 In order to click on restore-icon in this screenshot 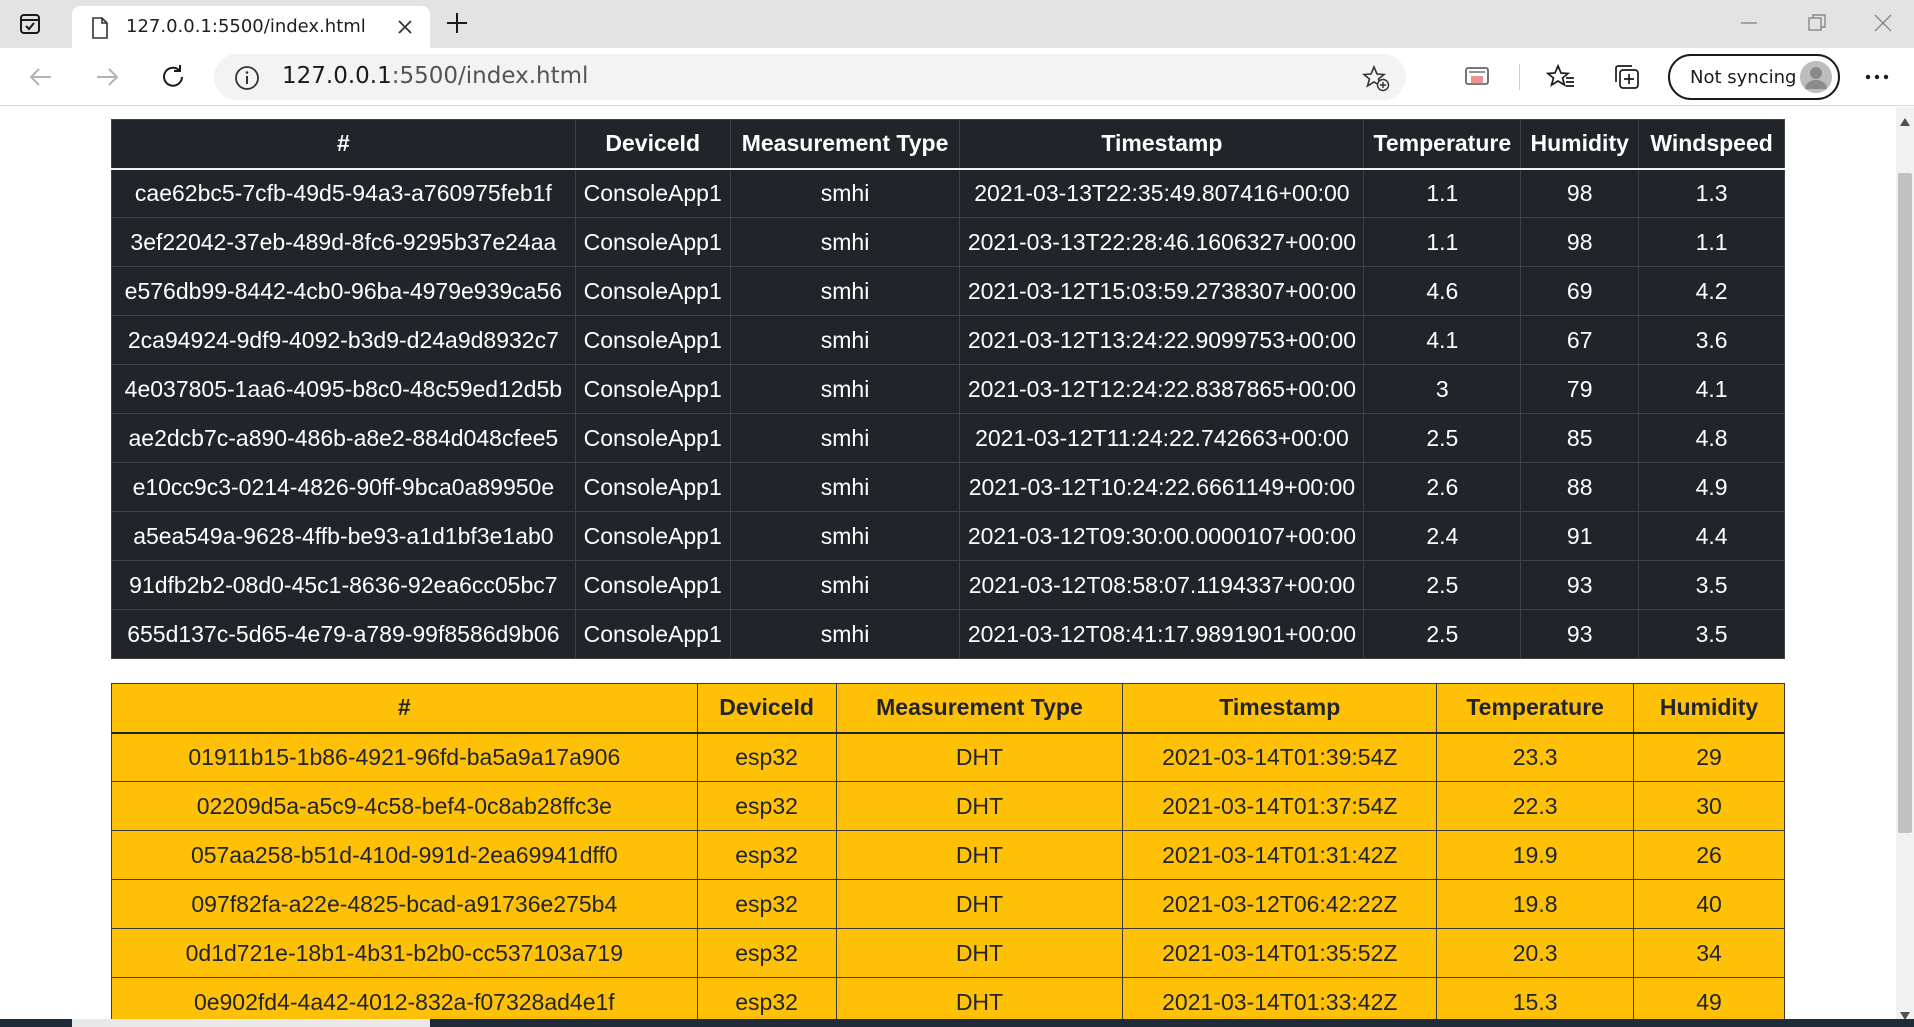, I will do `click(1817, 23)`.